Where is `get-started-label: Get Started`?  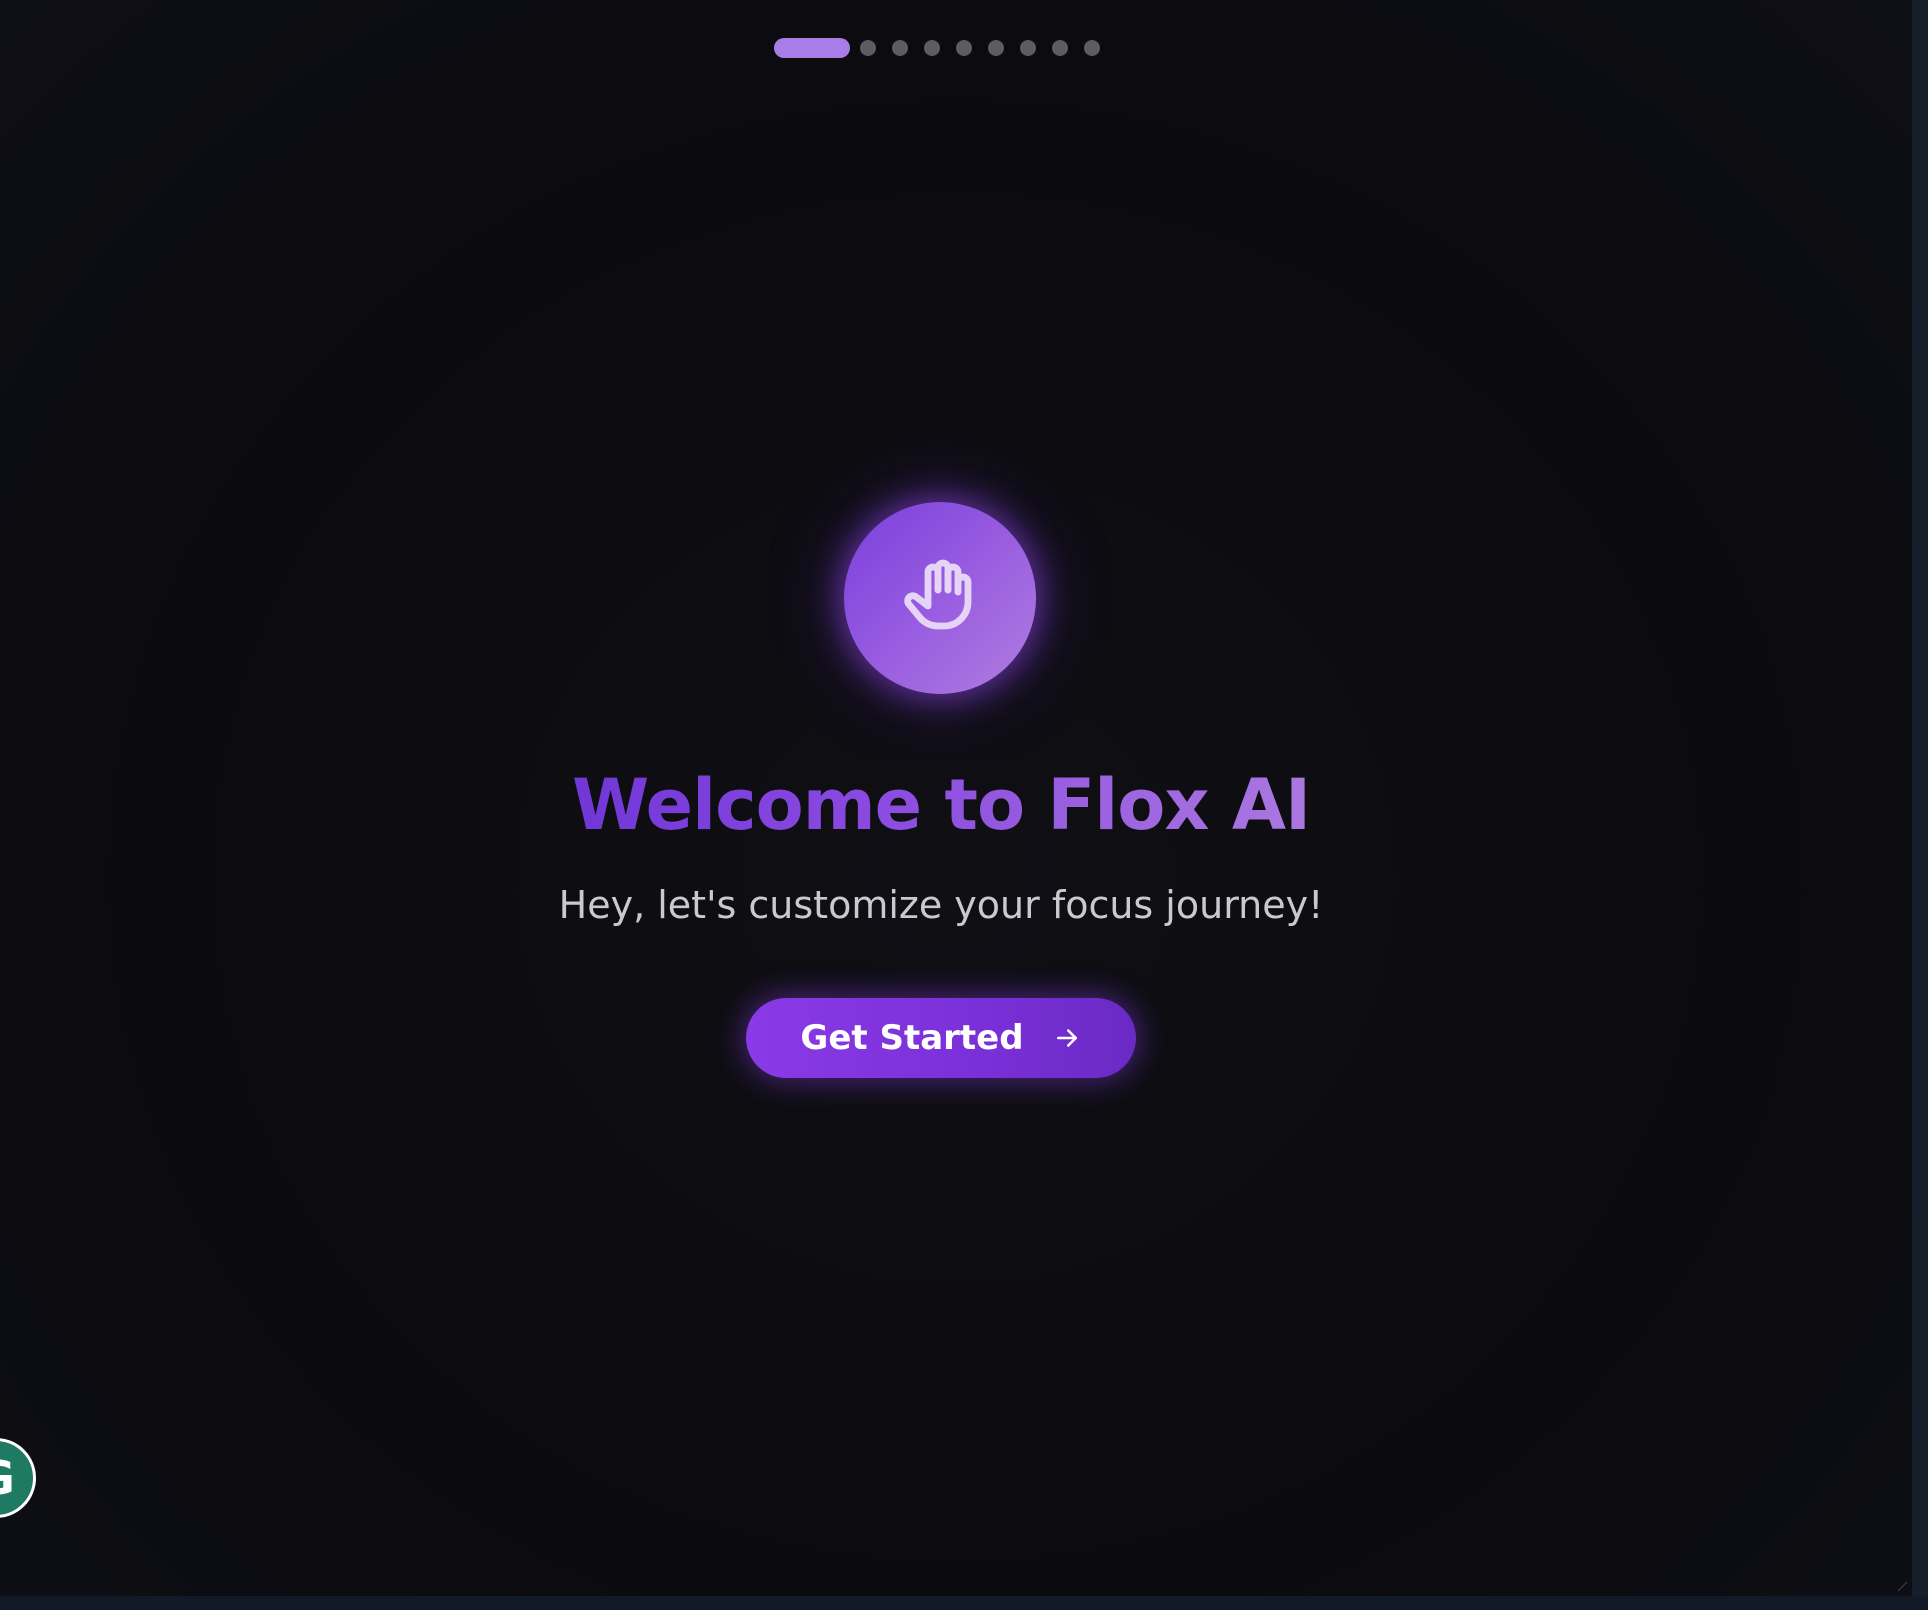 get-started-label: Get Started is located at coordinates (912, 1038).